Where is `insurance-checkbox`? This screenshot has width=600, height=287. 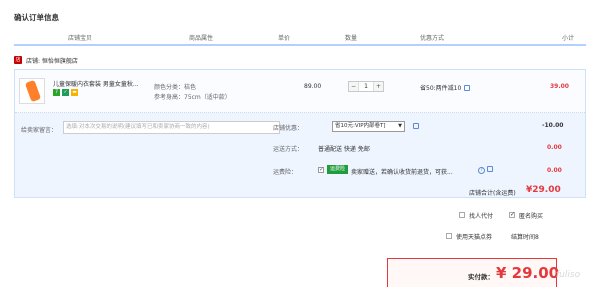 insurance-checkbox is located at coordinates (321, 169).